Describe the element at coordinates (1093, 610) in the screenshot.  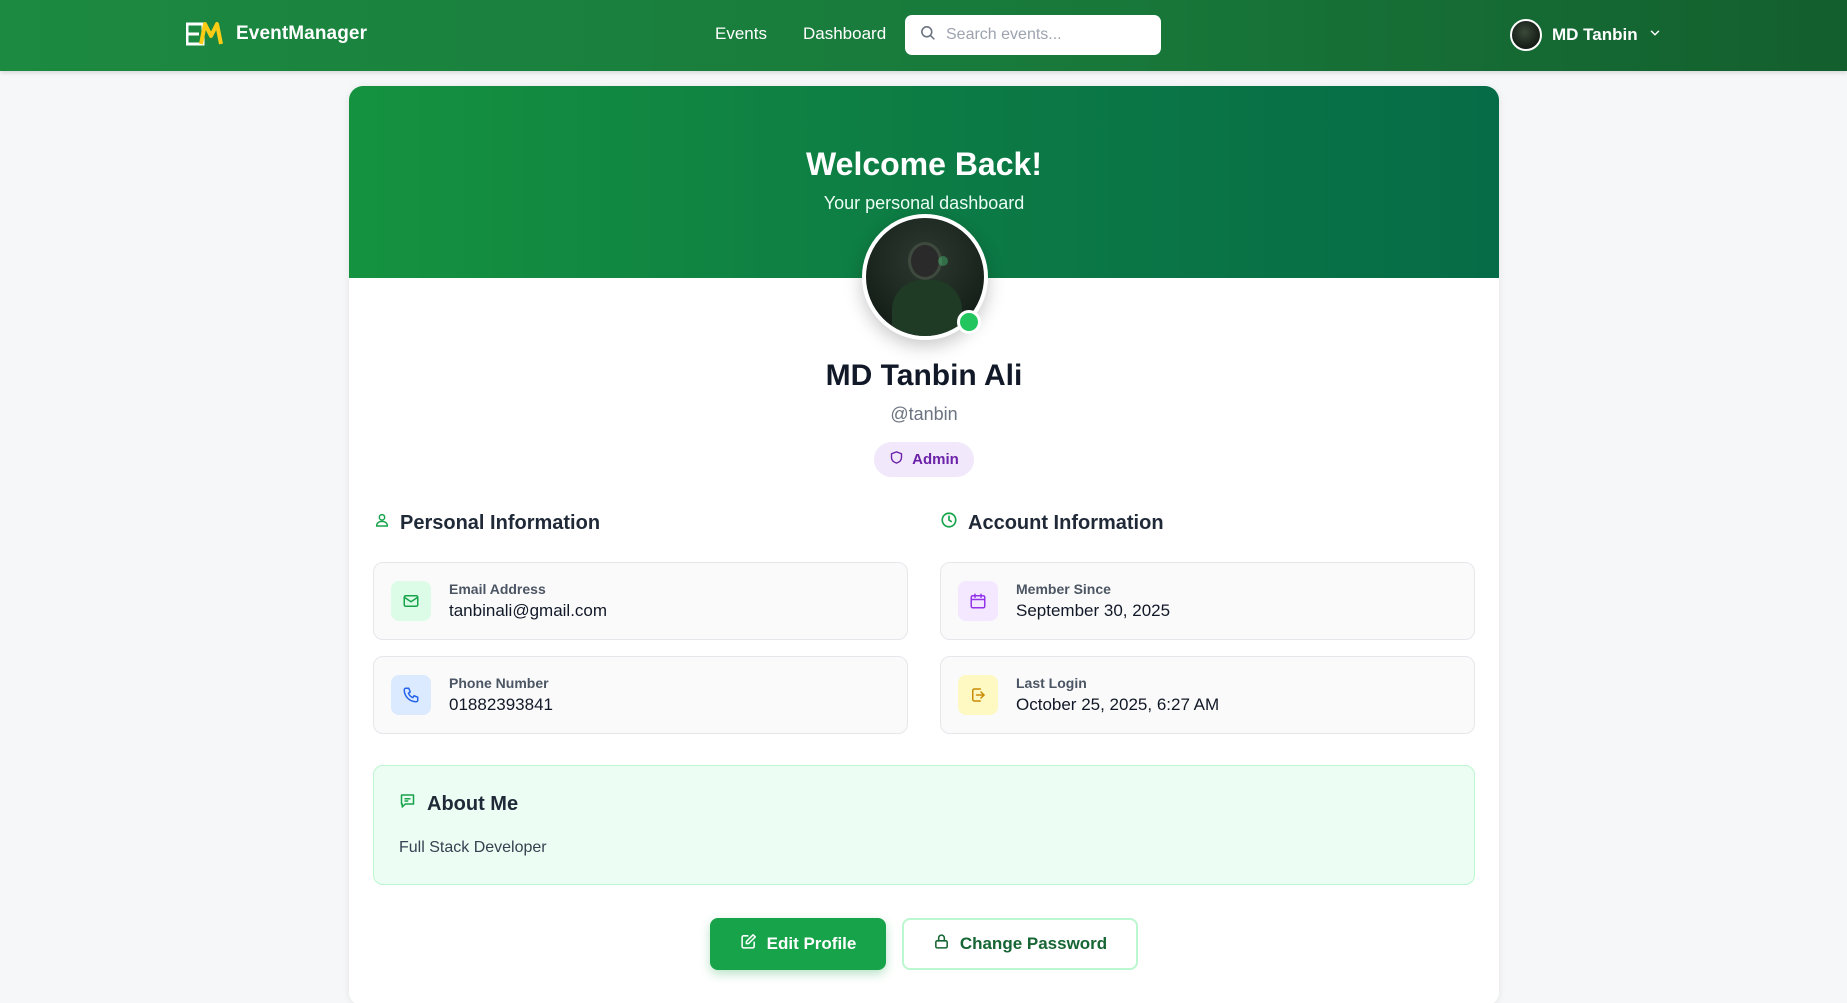
I see `member-since-value: September 30, 2025` at that location.